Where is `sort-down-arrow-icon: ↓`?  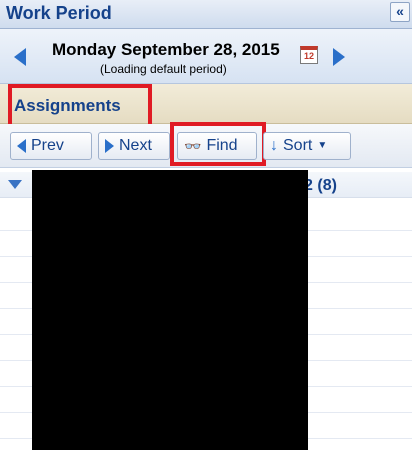
sort-down-arrow-icon: ↓ is located at coordinates (274, 145).